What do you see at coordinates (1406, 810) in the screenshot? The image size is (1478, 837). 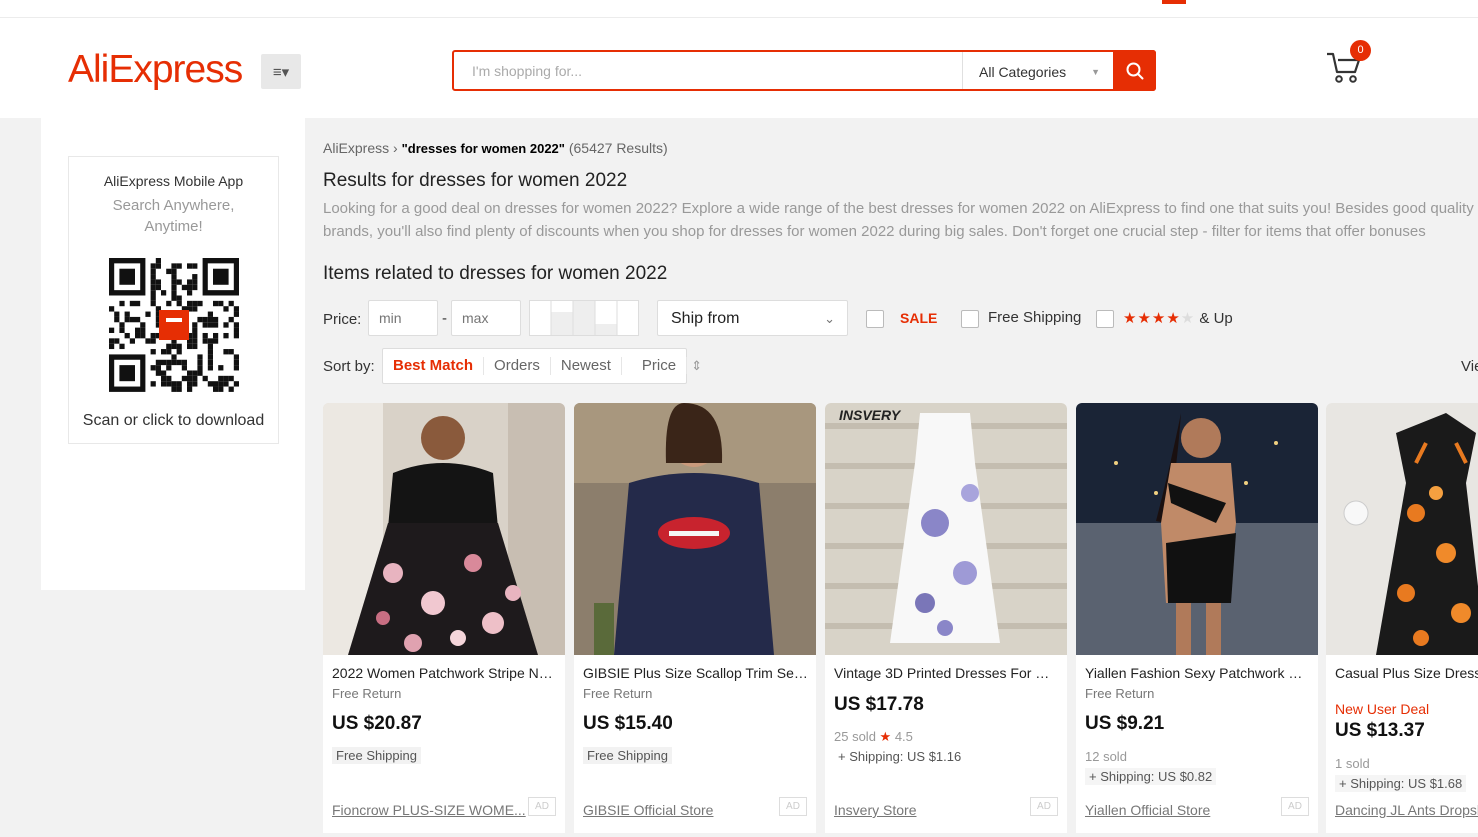 I see `store-link: Dancing JL Ants Dropsh` at bounding box center [1406, 810].